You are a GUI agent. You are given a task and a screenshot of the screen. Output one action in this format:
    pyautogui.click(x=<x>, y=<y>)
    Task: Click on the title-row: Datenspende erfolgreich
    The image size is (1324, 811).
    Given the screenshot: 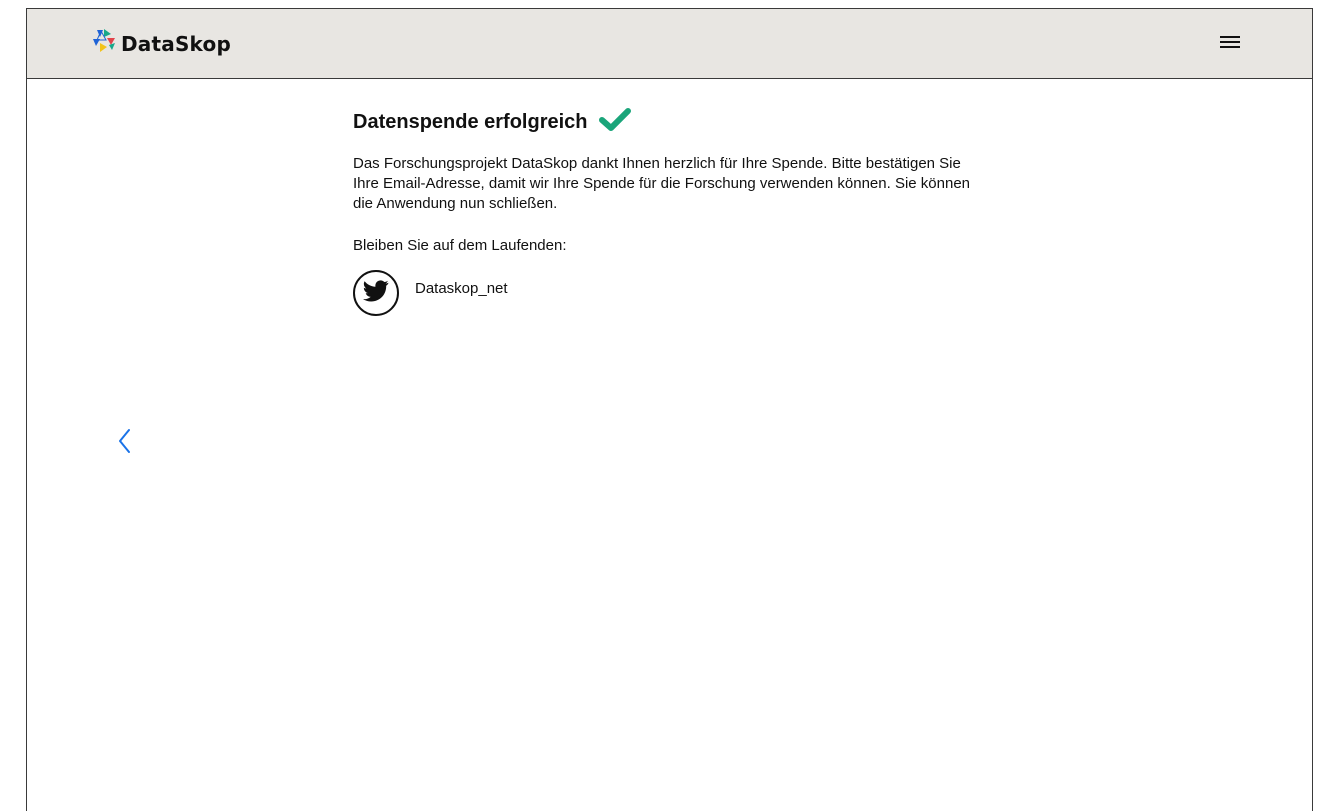 What is the action you would take?
    pyautogui.click(x=663, y=122)
    